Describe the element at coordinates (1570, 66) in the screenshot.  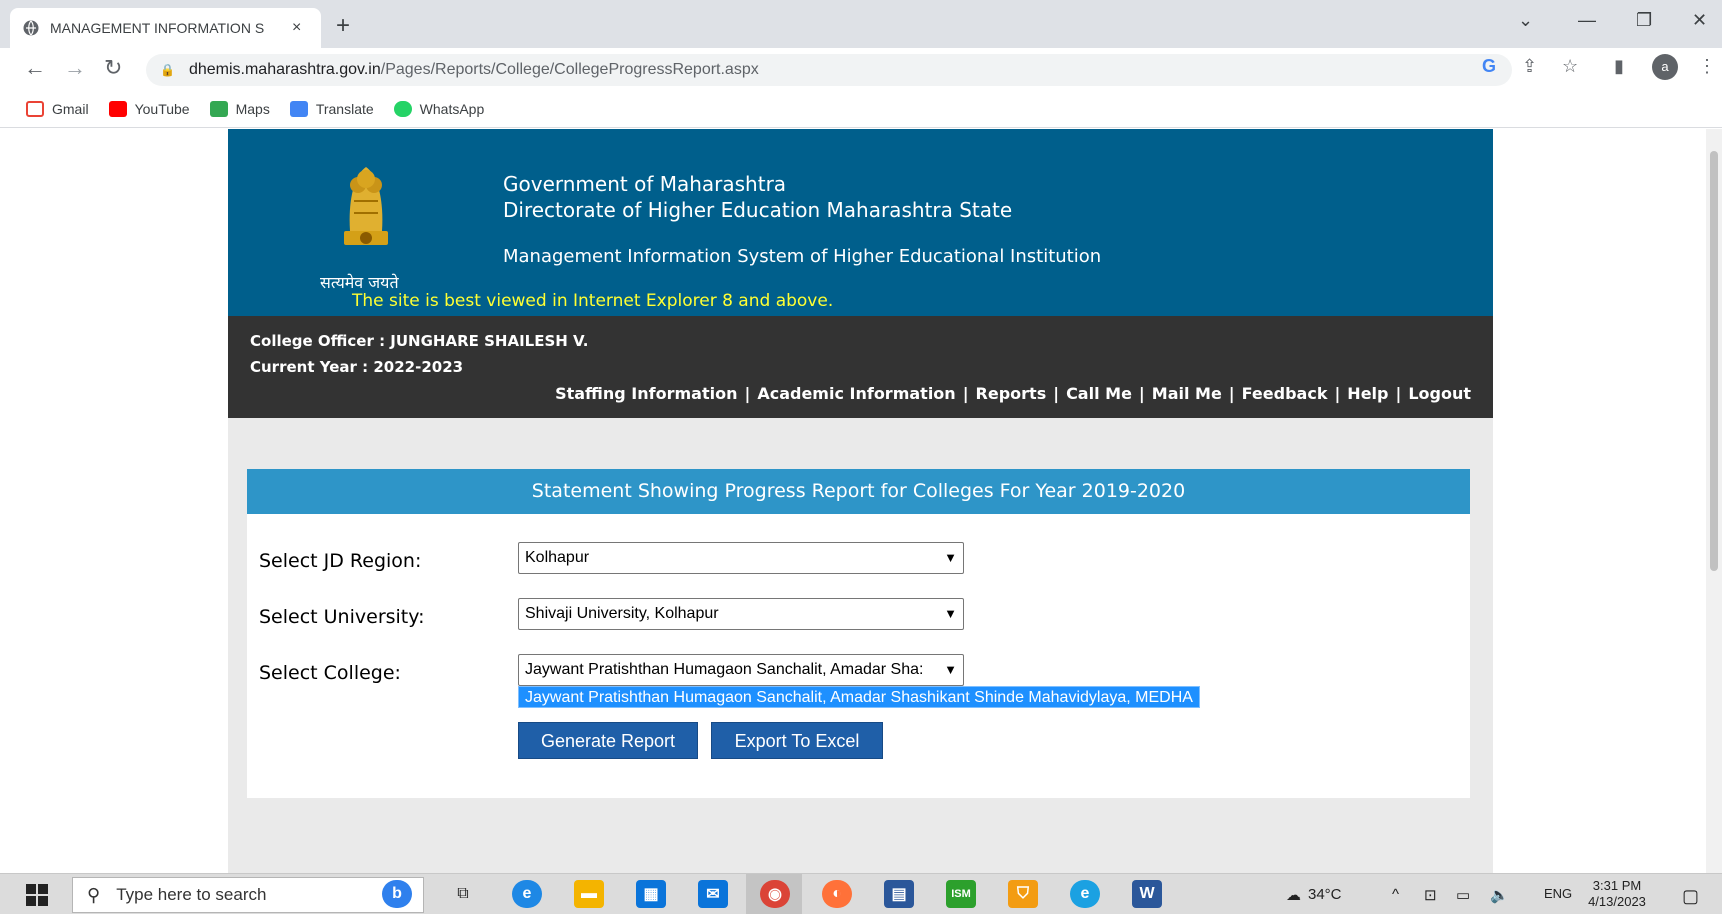
I see `bookmark-star-icon: ☆` at that location.